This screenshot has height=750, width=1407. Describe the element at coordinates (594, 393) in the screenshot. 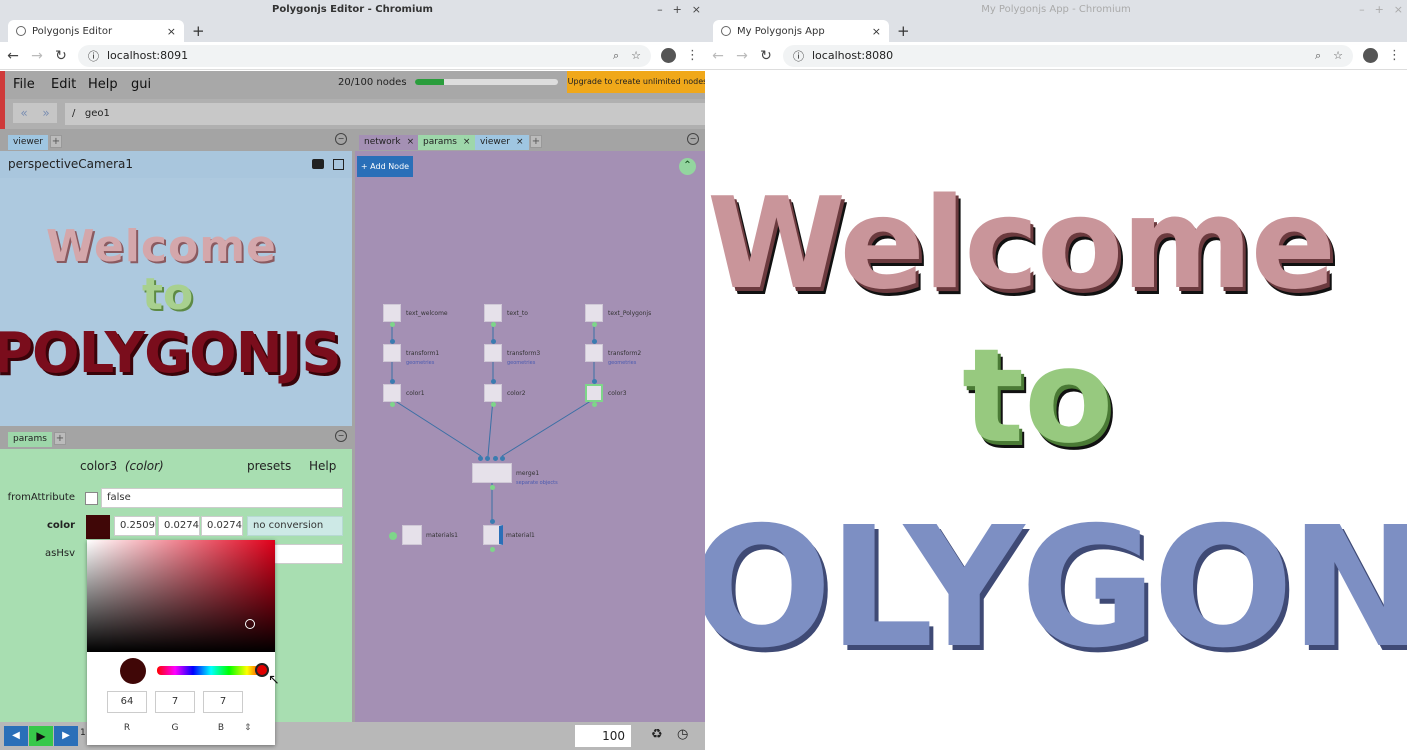

I see `node-color3-selected` at that location.